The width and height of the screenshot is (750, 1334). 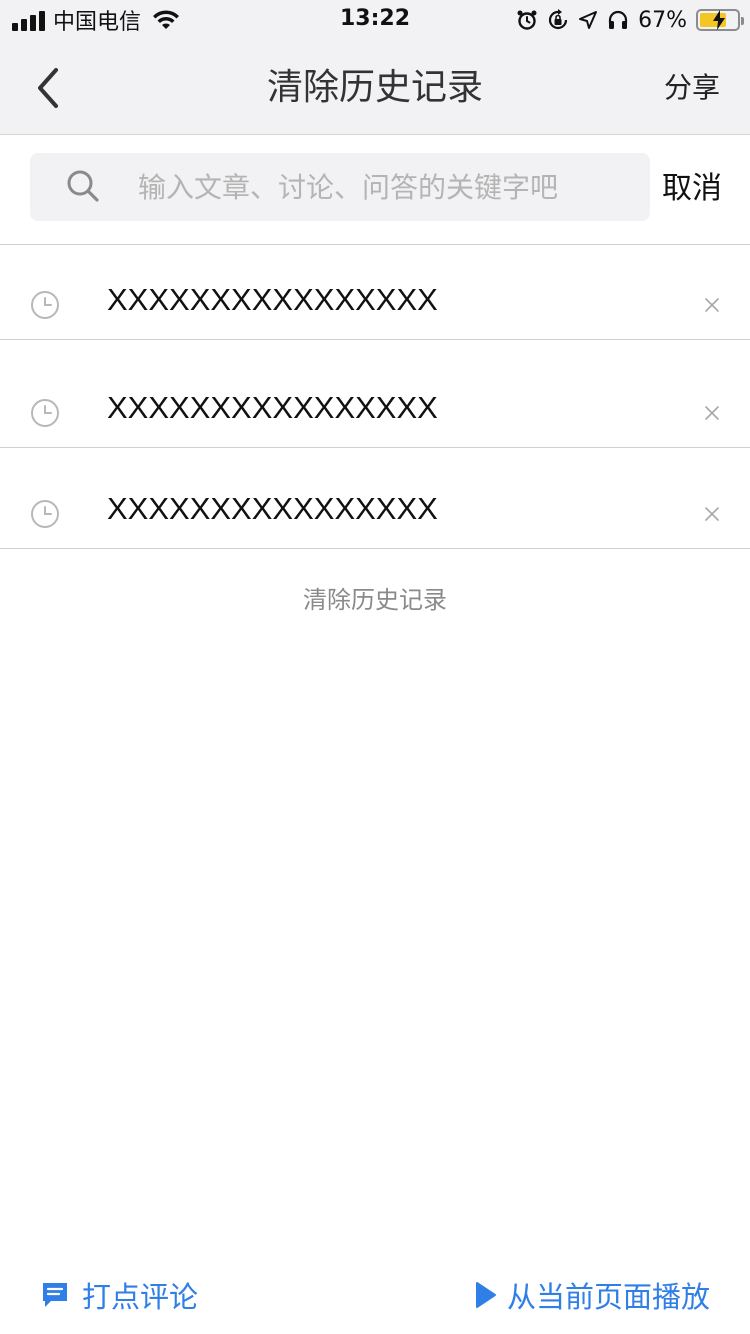 What do you see at coordinates (83, 186) in the screenshot?
I see `search-icon` at bounding box center [83, 186].